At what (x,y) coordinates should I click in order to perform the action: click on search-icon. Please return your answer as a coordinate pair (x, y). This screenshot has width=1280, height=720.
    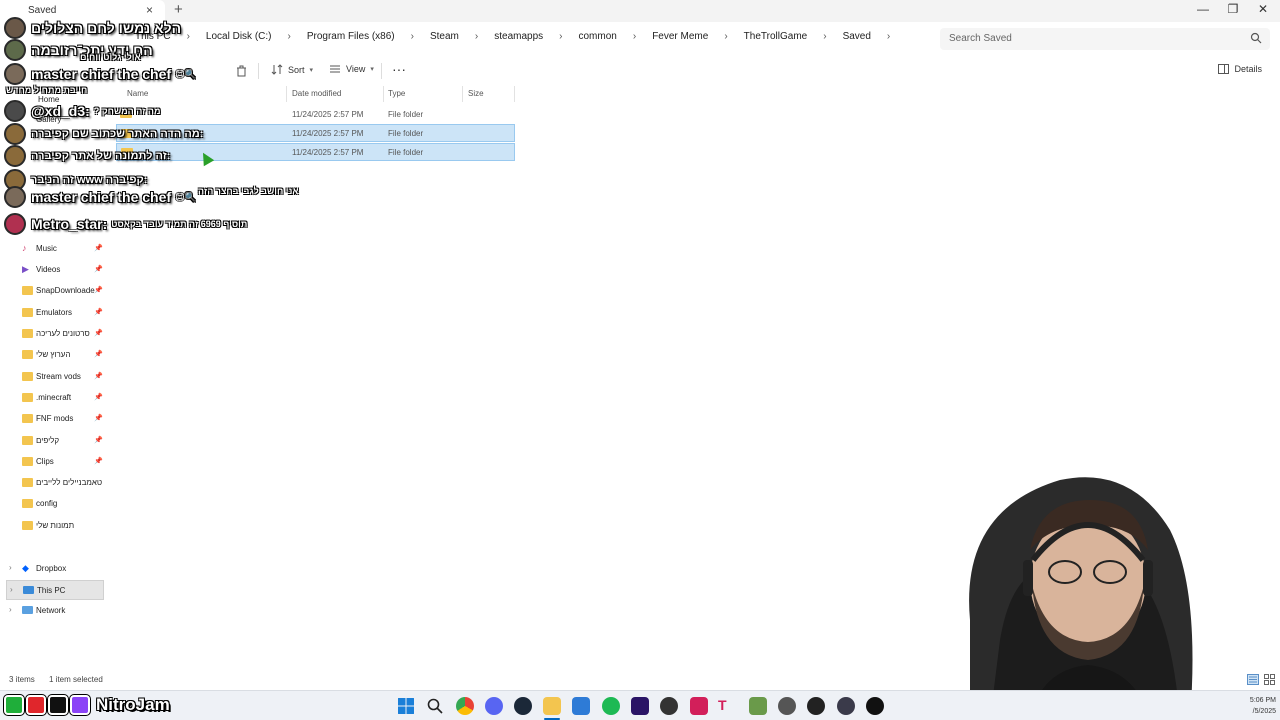
    Looking at the image, I should click on (435, 706).